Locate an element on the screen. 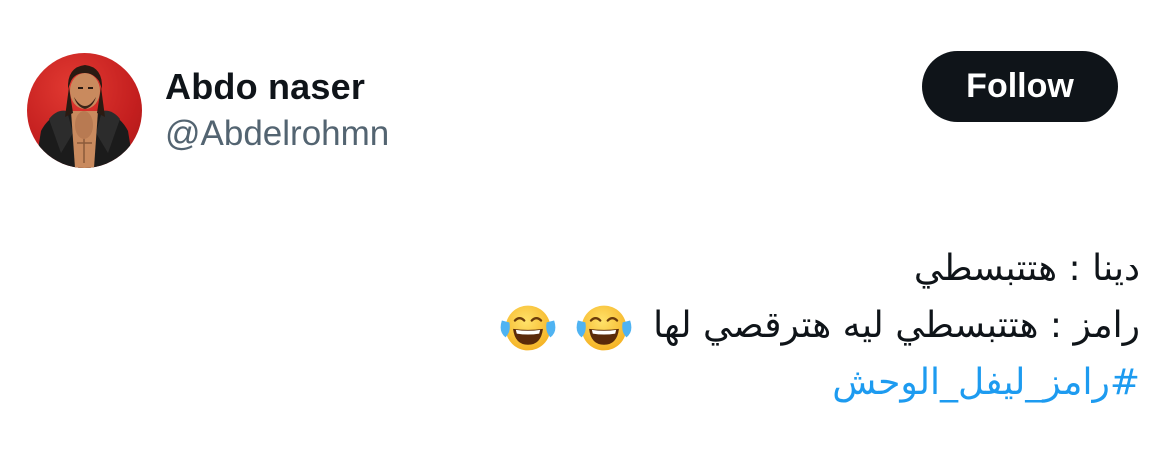  tweet-line-3: #رامز_ليفل_الوحش is located at coordinates (590, 382).